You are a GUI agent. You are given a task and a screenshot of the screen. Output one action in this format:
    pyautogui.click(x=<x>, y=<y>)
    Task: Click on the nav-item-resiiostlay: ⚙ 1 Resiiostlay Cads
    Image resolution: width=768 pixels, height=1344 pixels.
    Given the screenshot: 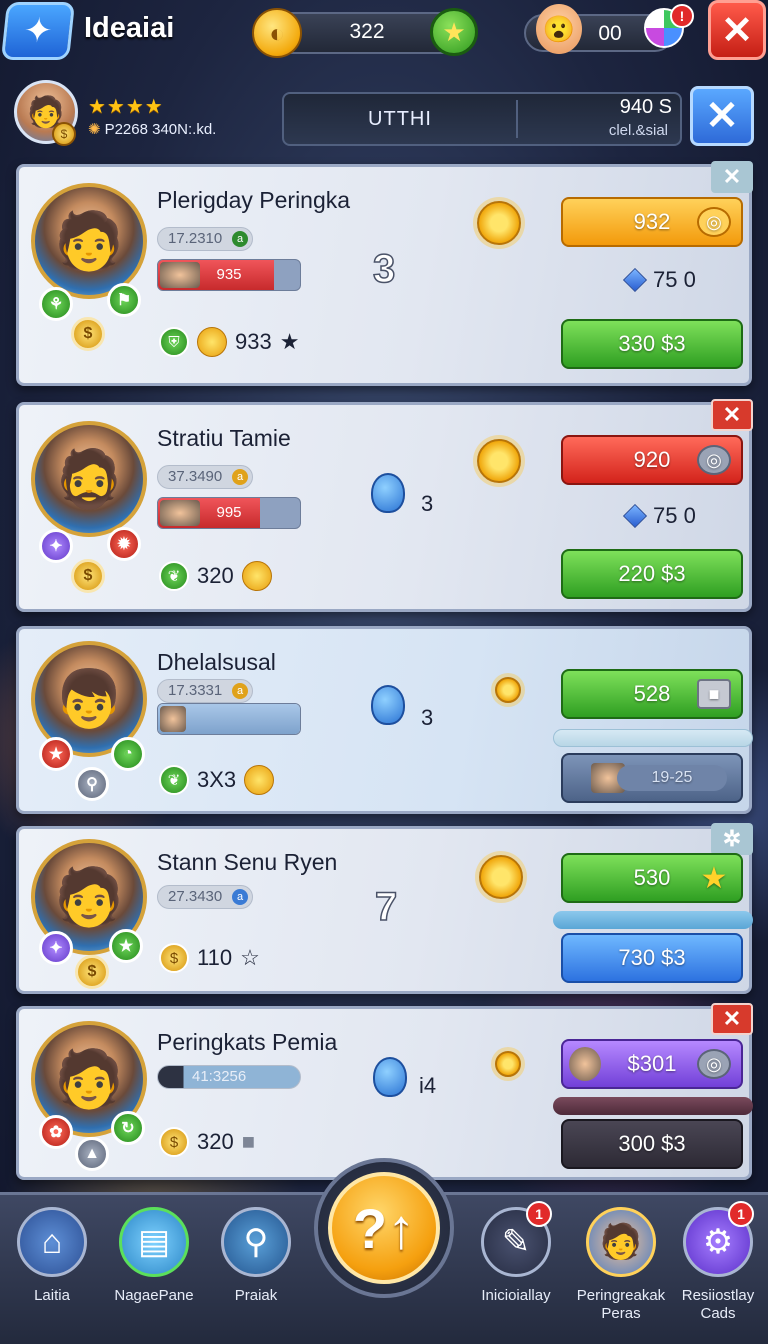 What is the action you would take?
    pyautogui.click(x=718, y=1262)
    